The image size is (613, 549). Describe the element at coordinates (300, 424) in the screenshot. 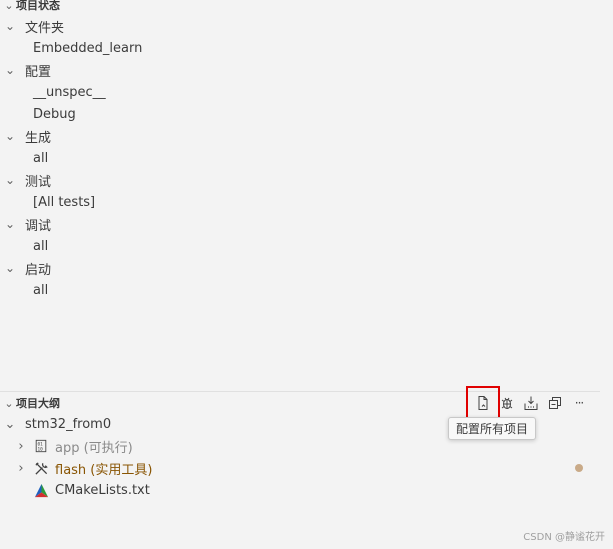

I see `outline-project-row: ⌄ stm32_from0` at that location.